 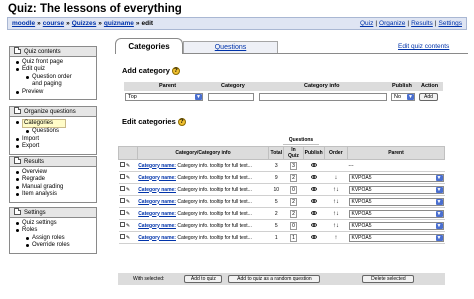 I want to click on sidebar-item-import: Import, so click(x=56, y=139).